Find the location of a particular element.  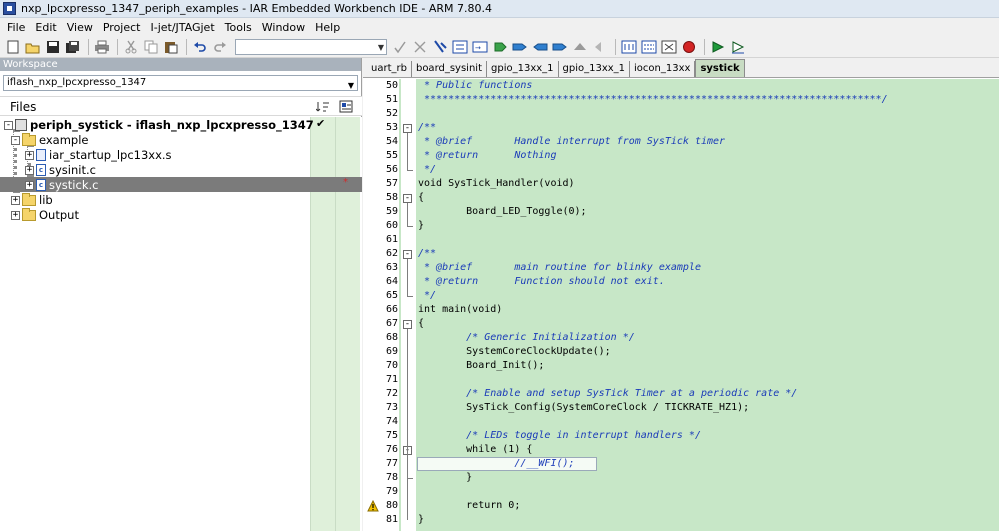

new-file-icon is located at coordinates (13, 47).